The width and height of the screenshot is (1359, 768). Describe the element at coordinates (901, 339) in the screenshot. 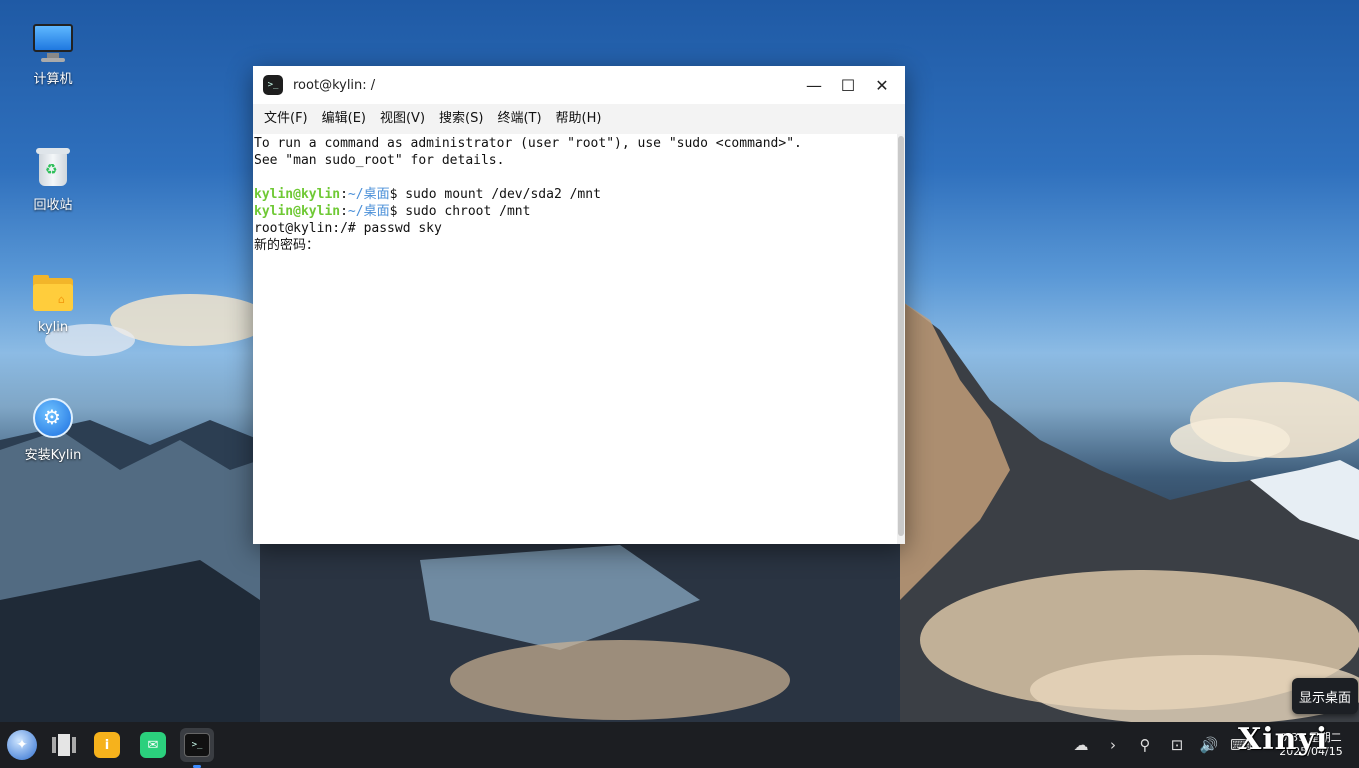

I see `scrollbar` at that location.